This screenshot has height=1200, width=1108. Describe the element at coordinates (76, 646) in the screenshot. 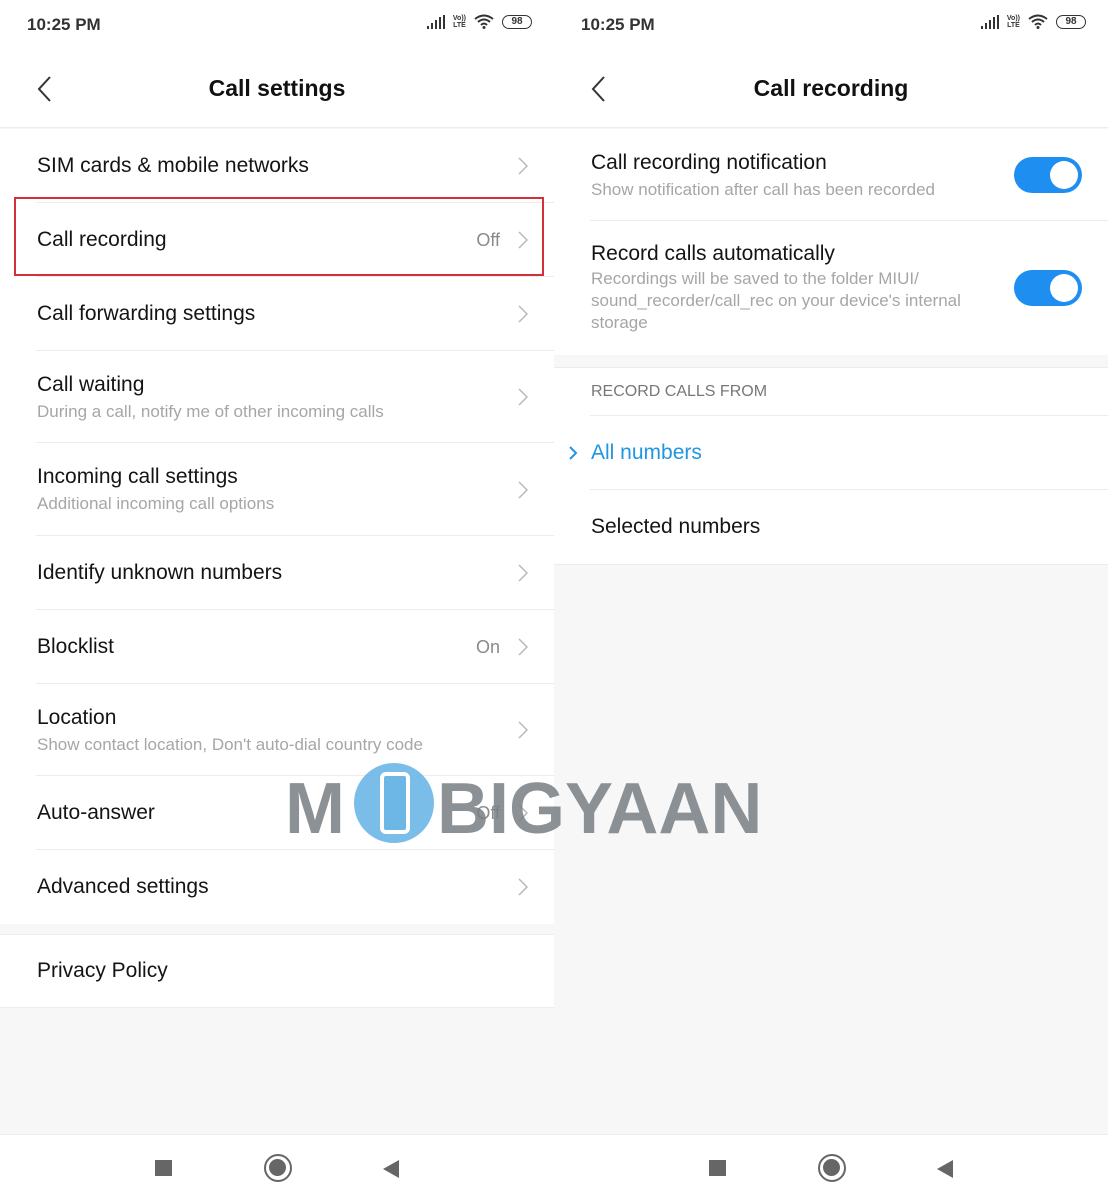

I see `item-title: Blocklist` at that location.